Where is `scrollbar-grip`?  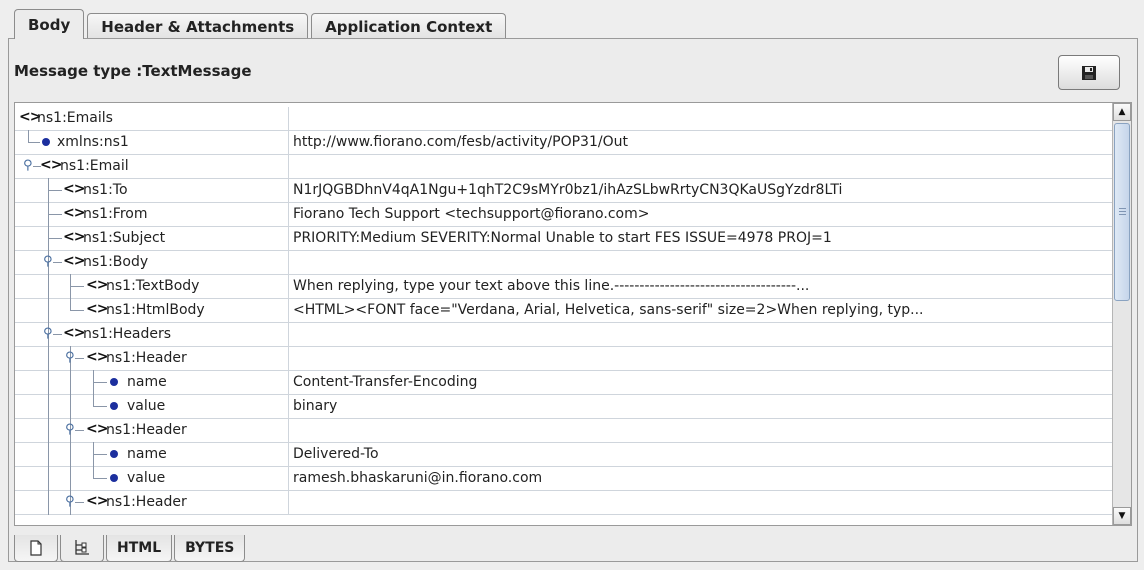
scrollbar-grip is located at coordinates (1122, 214).